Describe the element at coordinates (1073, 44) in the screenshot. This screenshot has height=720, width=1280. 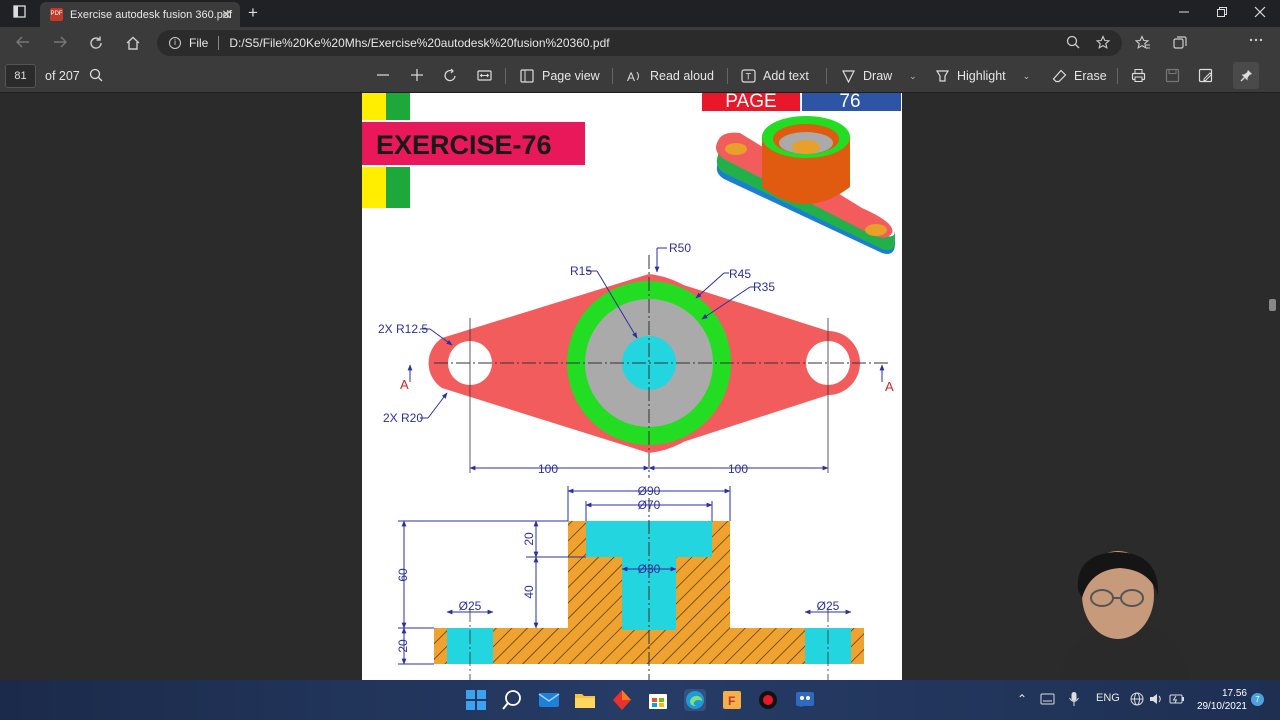
I see `zoom-icon` at that location.